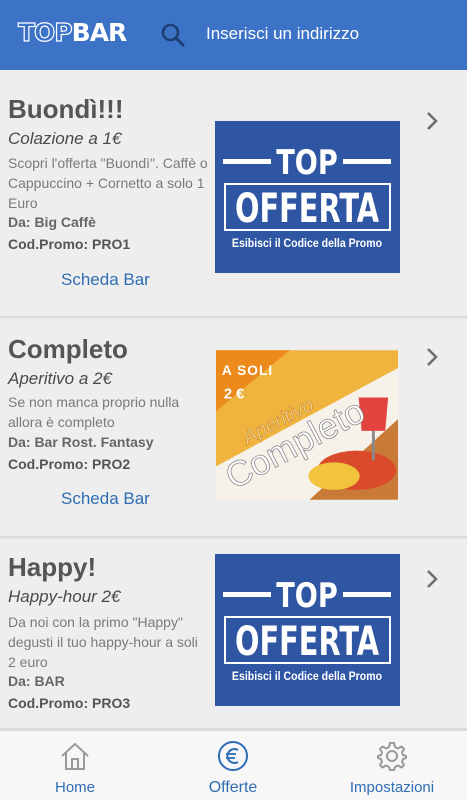 The height and width of the screenshot is (800, 467). I want to click on offer-promo-code: Cod.Promo: PRO1, so click(69, 244).